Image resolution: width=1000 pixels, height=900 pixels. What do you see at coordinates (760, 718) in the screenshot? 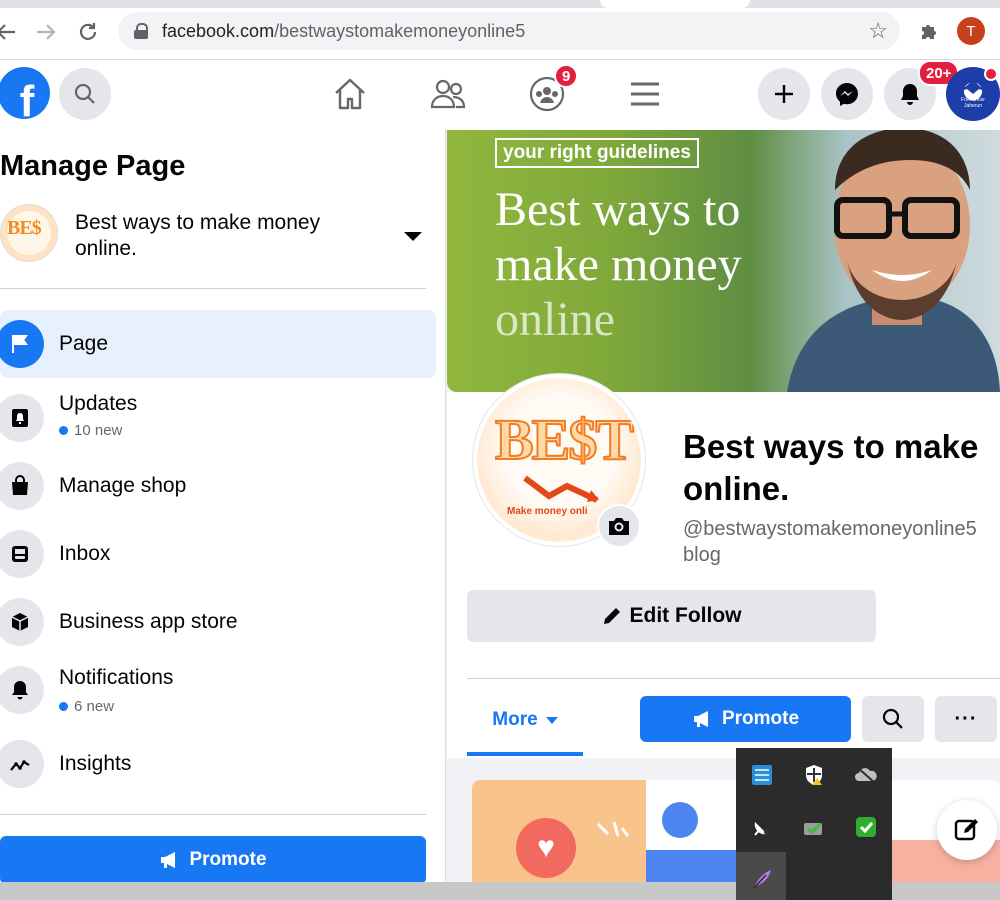
I see `promote-label: Promote` at bounding box center [760, 718].